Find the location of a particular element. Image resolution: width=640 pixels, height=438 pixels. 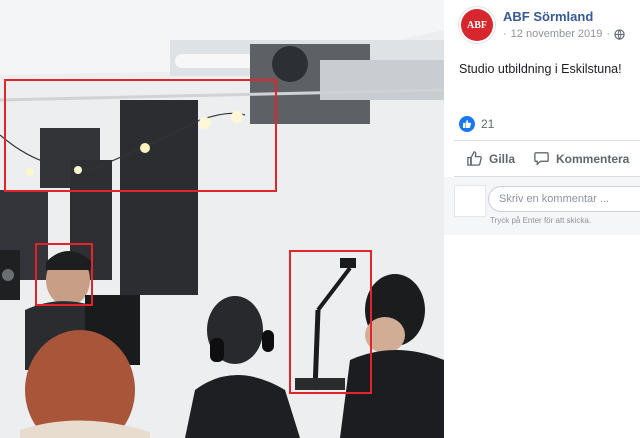

comment-button: Kommentera is located at coordinates (581, 158).